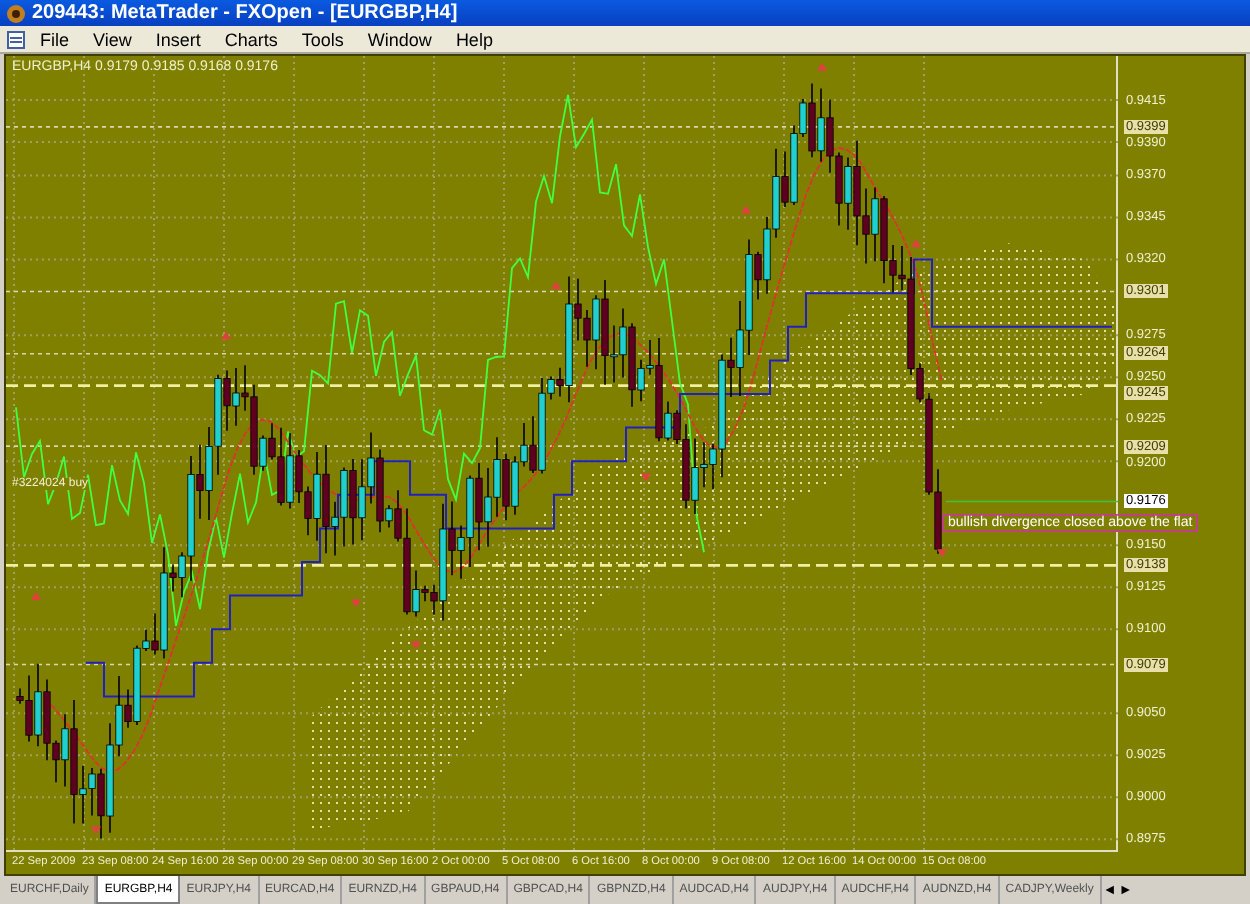 The height and width of the screenshot is (904, 1250). Describe the element at coordinates (474, 39) in the screenshot. I see `menu-item: Help` at that location.